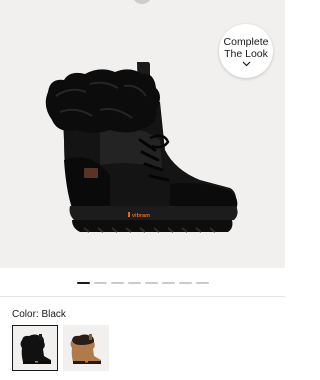  I want to click on brand-tag, so click(91, 173).